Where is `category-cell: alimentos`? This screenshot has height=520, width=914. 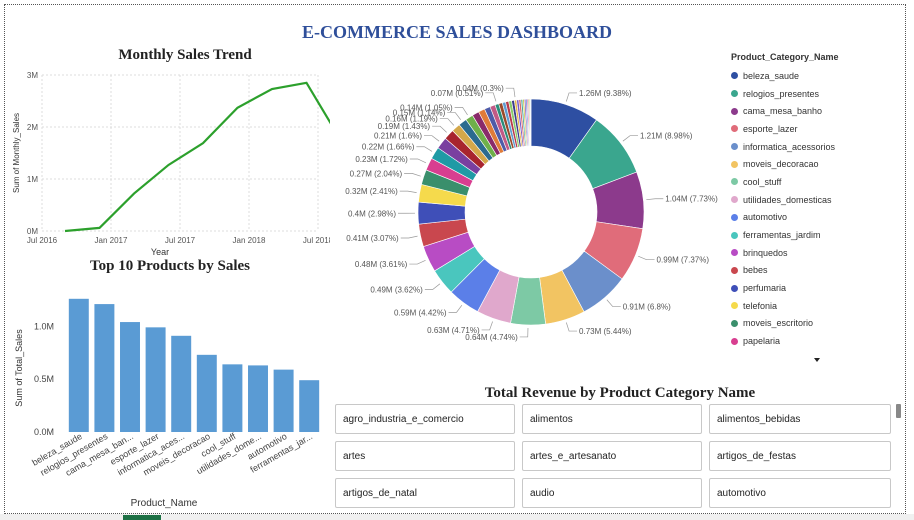 category-cell: alimentos is located at coordinates (612, 419).